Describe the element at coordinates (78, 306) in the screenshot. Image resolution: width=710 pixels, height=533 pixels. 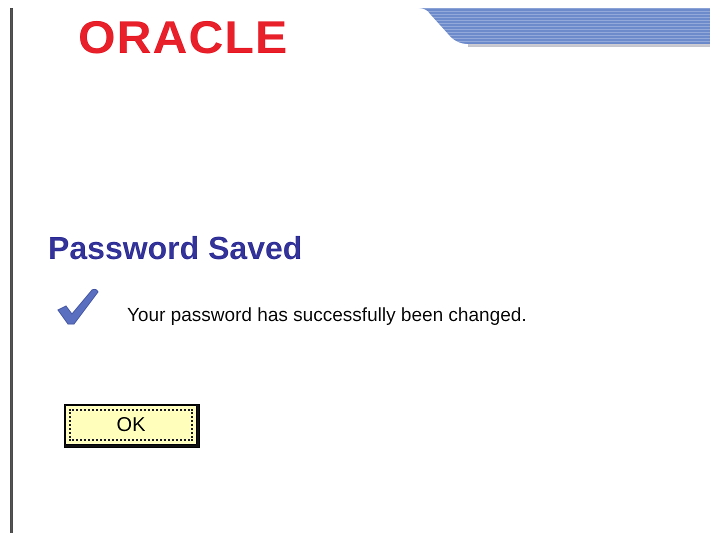
I see `checkmark-icon` at that location.